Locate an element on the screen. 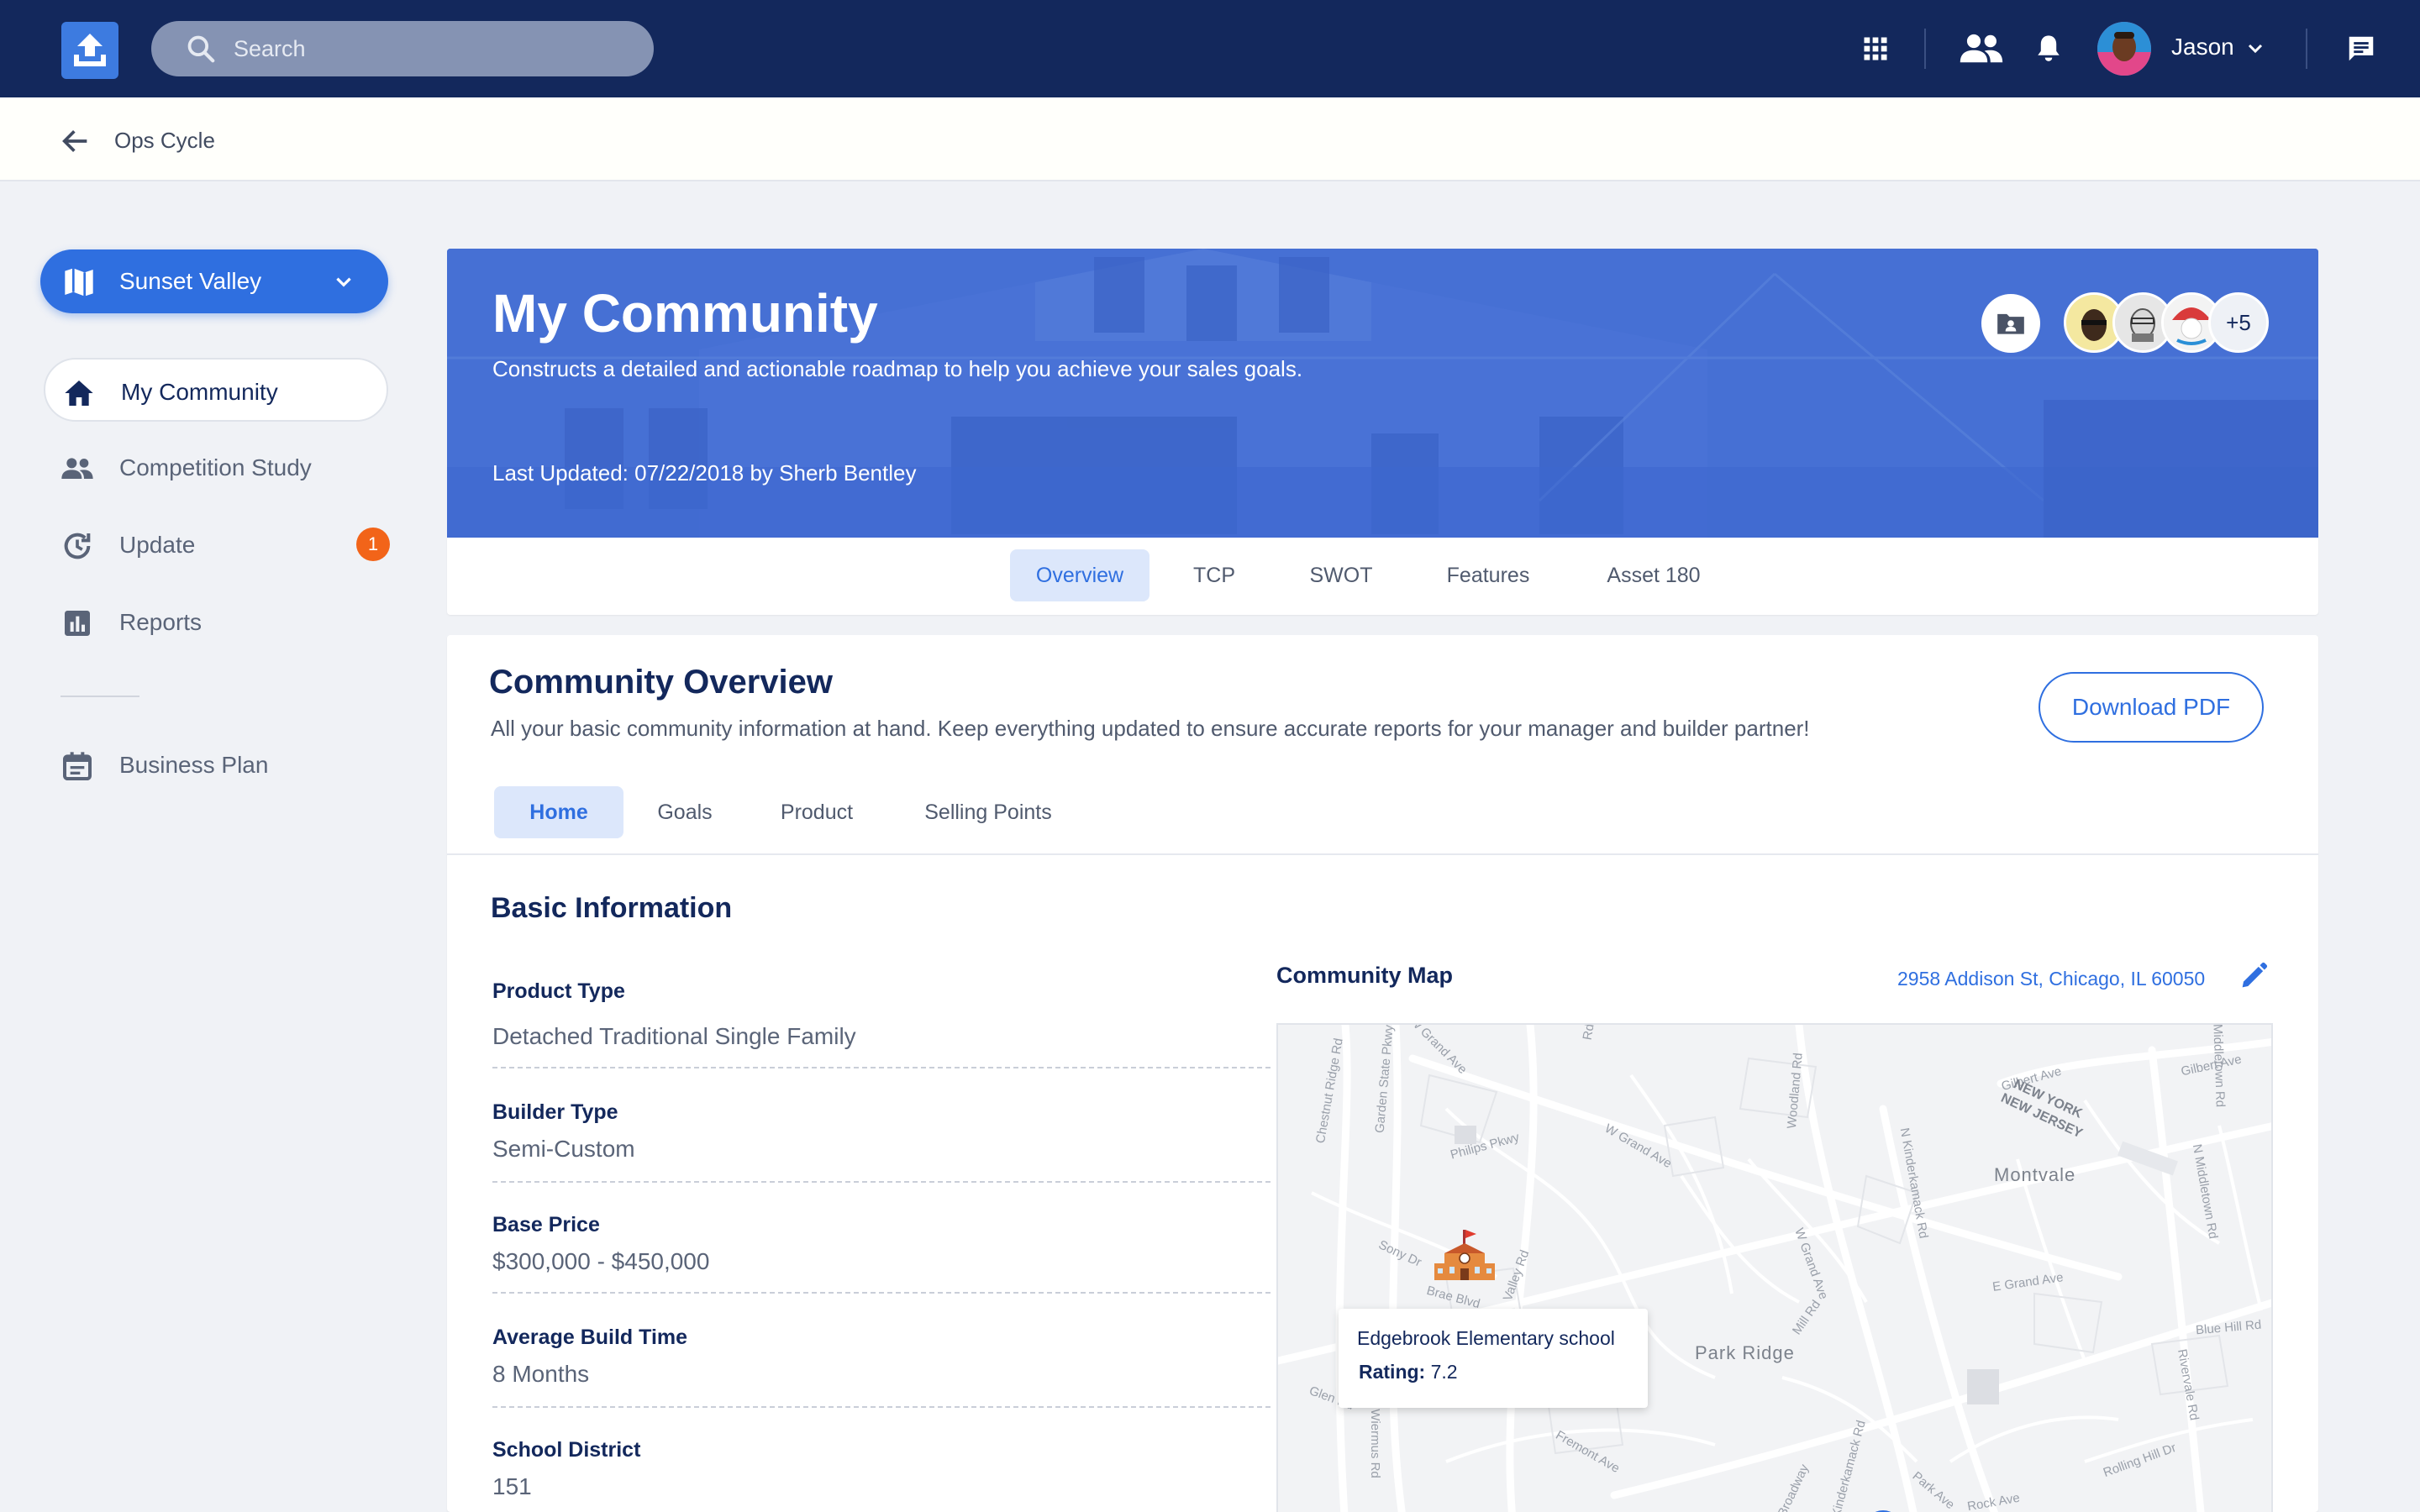 The image size is (2420, 1512). street-label: Wiermus Rd is located at coordinates (1375, 1443).